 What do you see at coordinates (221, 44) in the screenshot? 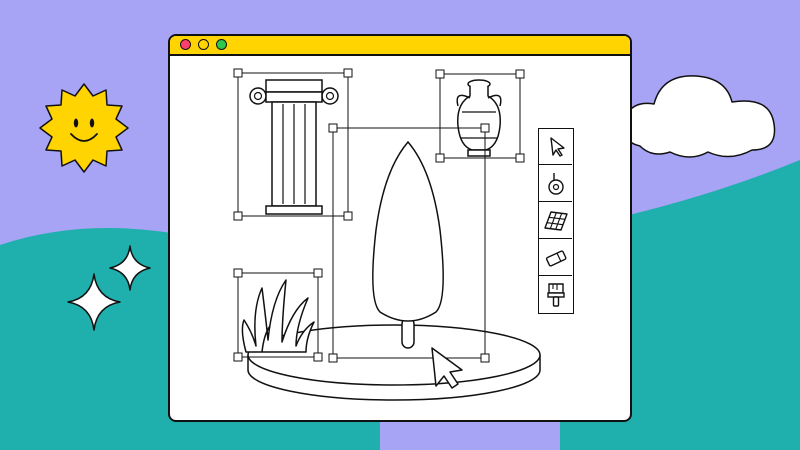
I see `maximize-button` at bounding box center [221, 44].